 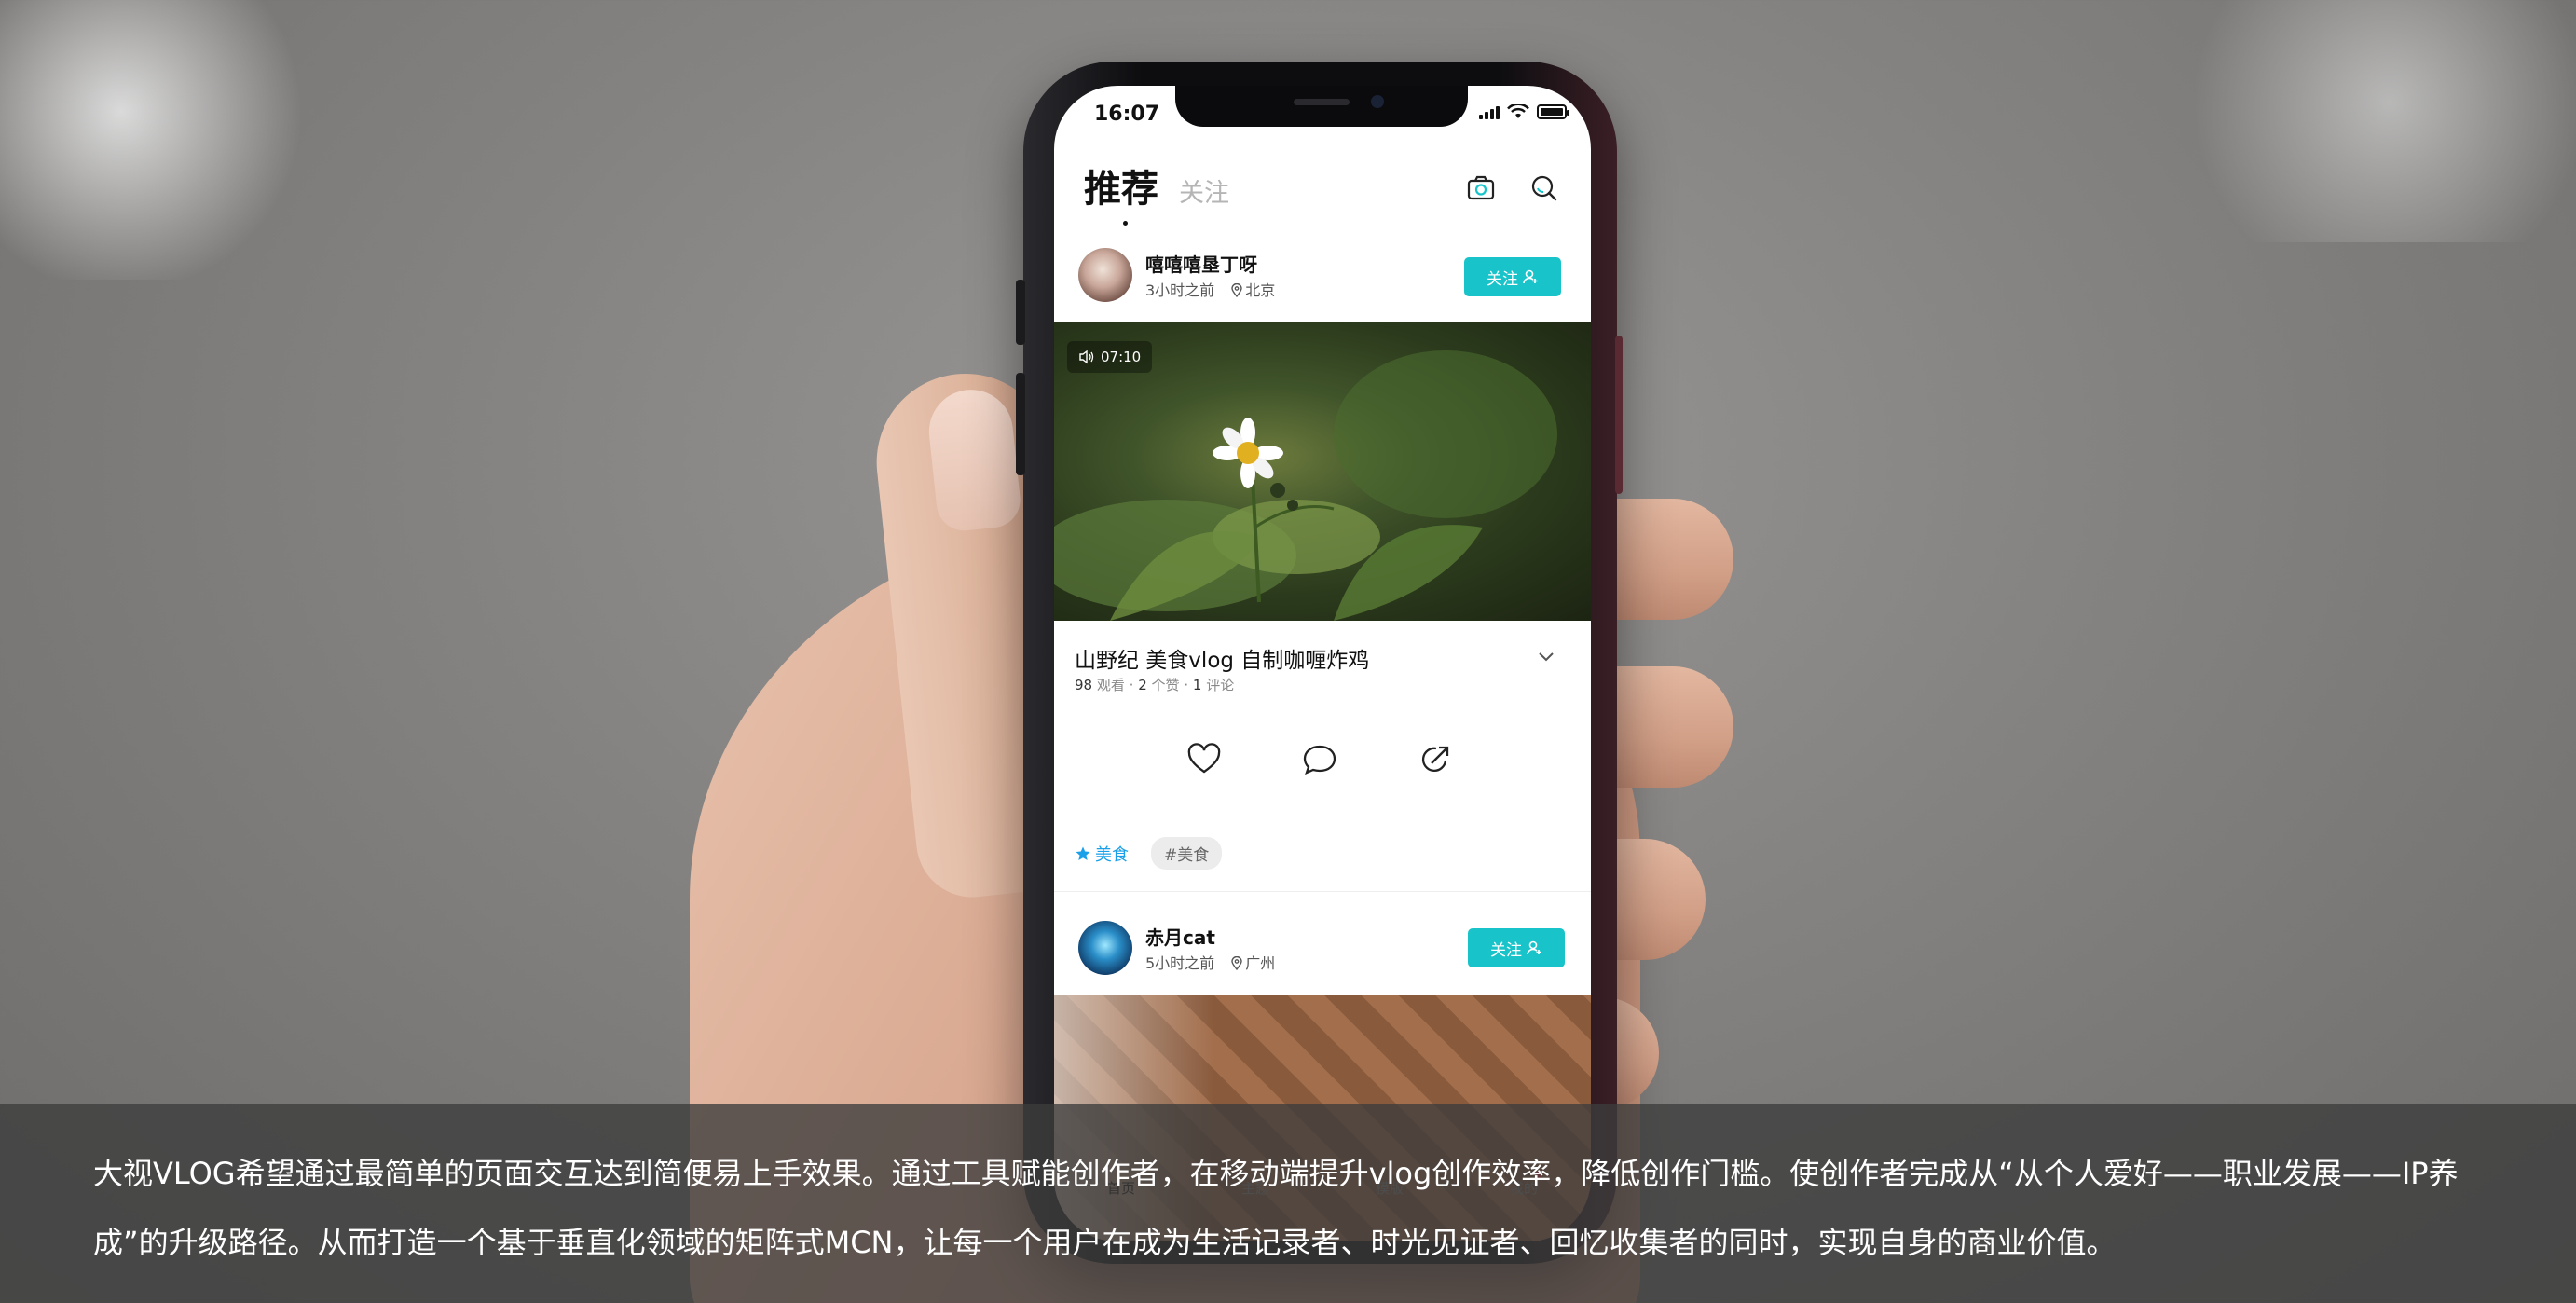 I want to click on status-time: 16:07, so click(x=1127, y=115).